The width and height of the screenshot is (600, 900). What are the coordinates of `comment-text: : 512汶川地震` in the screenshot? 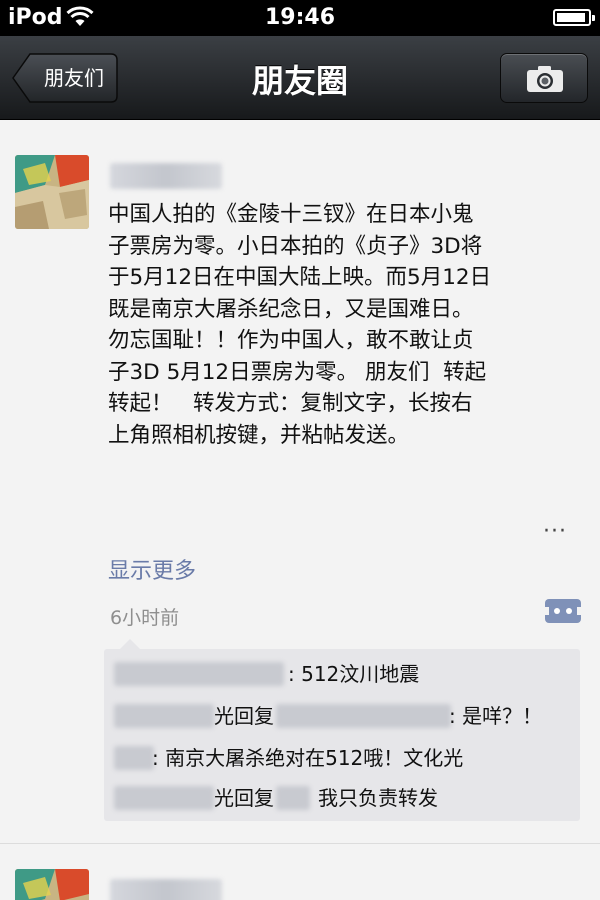 It's located at (354, 674).